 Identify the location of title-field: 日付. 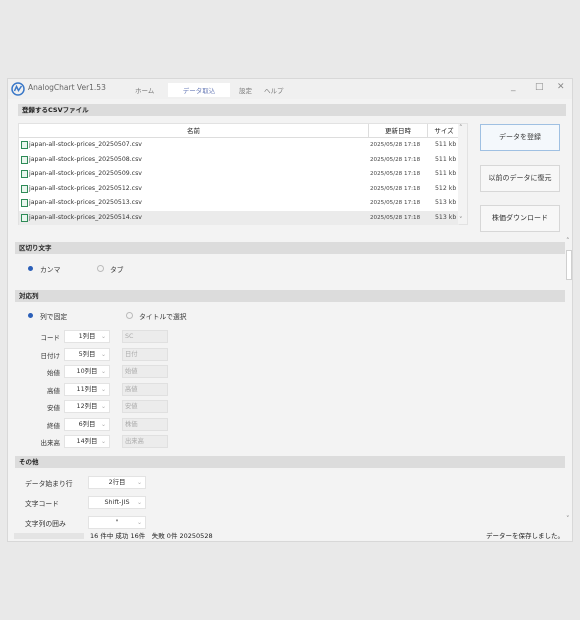
(145, 354).